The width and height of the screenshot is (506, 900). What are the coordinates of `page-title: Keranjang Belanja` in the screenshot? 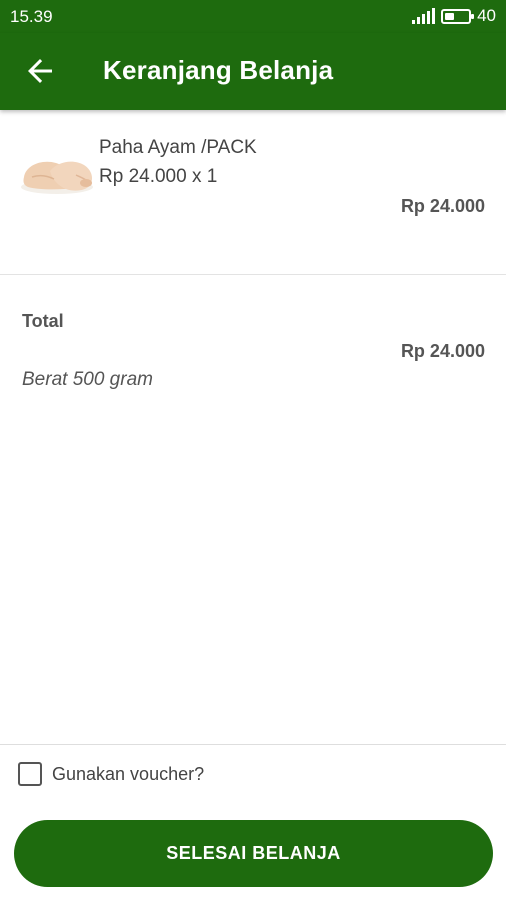 It's located at (218, 70).